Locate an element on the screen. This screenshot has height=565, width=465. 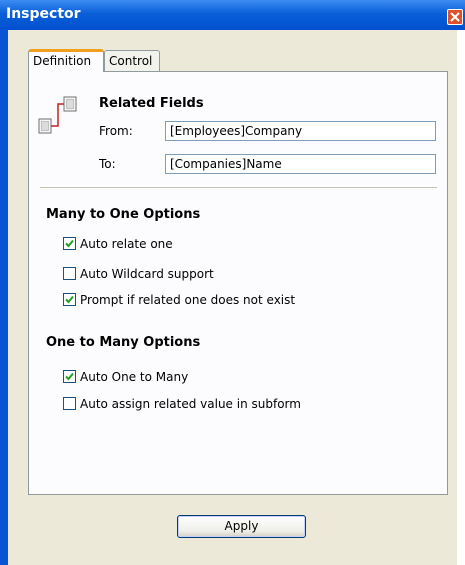
close-icon is located at coordinates (455, 17).